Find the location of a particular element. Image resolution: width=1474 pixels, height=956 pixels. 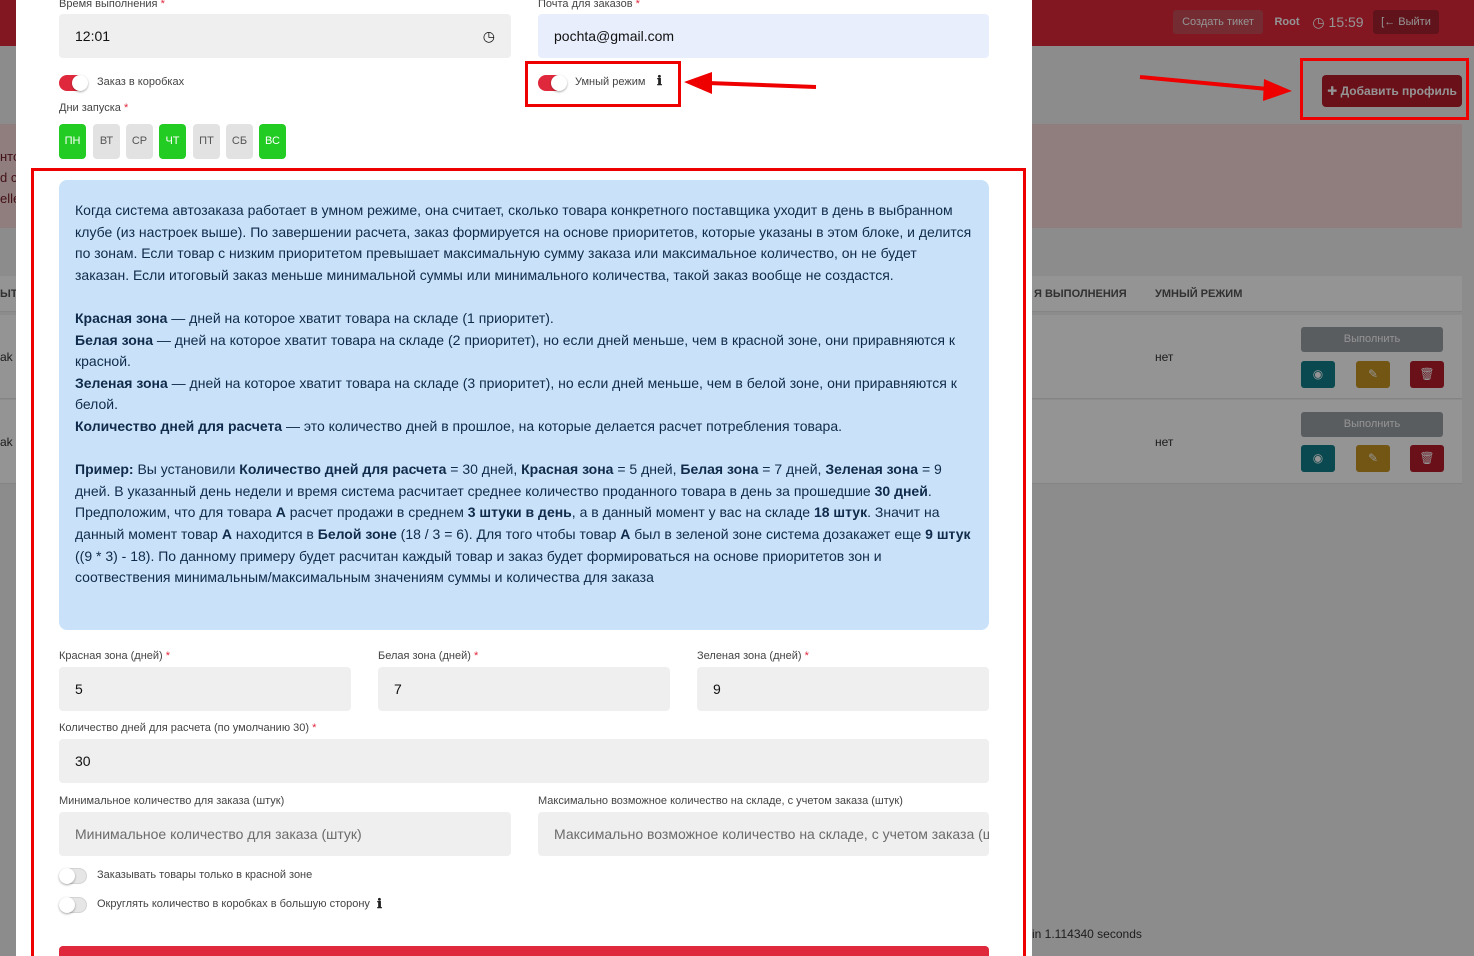

annotation-arrows is located at coordinates (988, 86).